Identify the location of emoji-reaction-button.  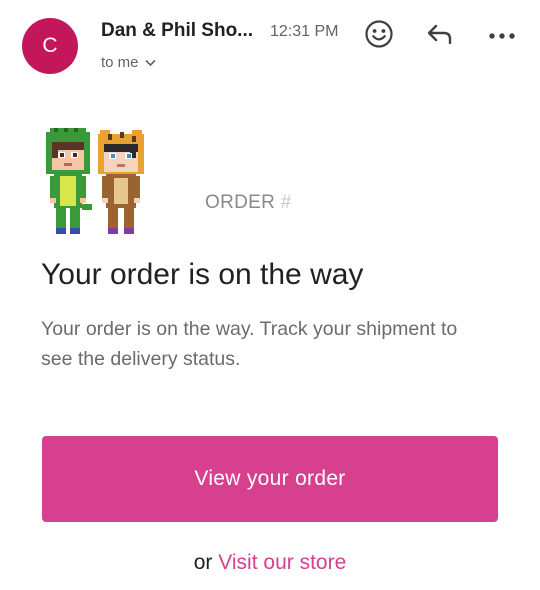
(379, 36).